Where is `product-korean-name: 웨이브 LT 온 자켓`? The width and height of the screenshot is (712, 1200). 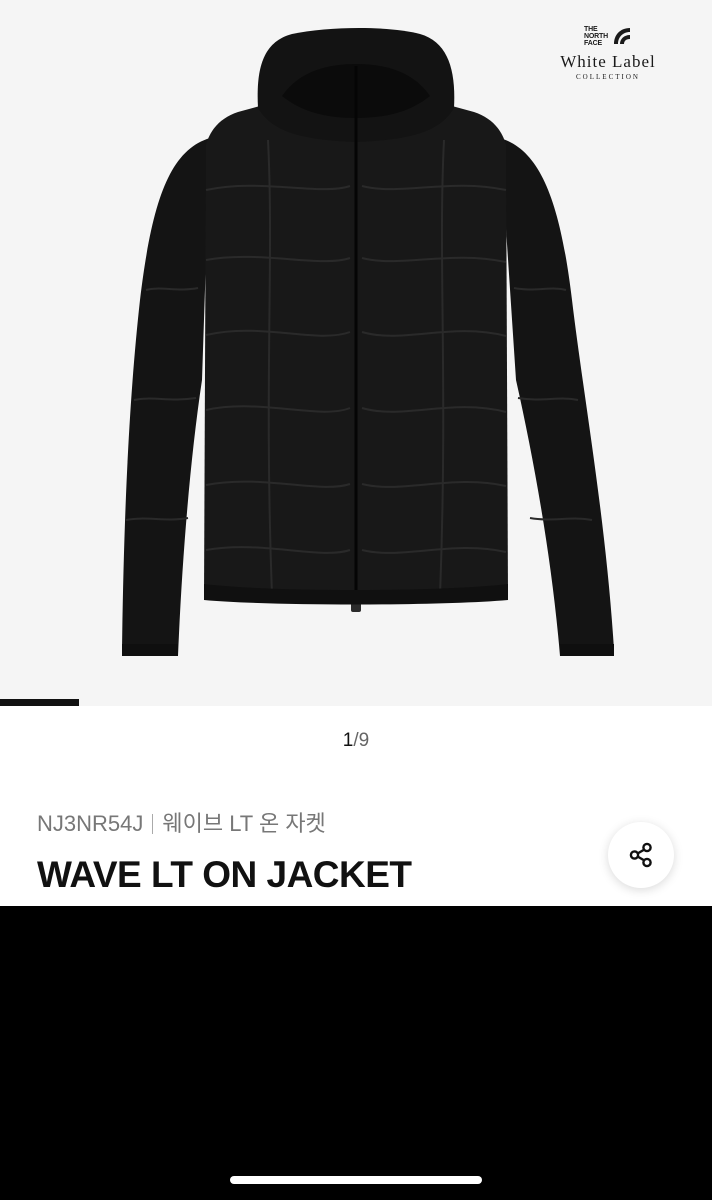 product-korean-name: 웨이브 LT 온 자켓 is located at coordinates (244, 823).